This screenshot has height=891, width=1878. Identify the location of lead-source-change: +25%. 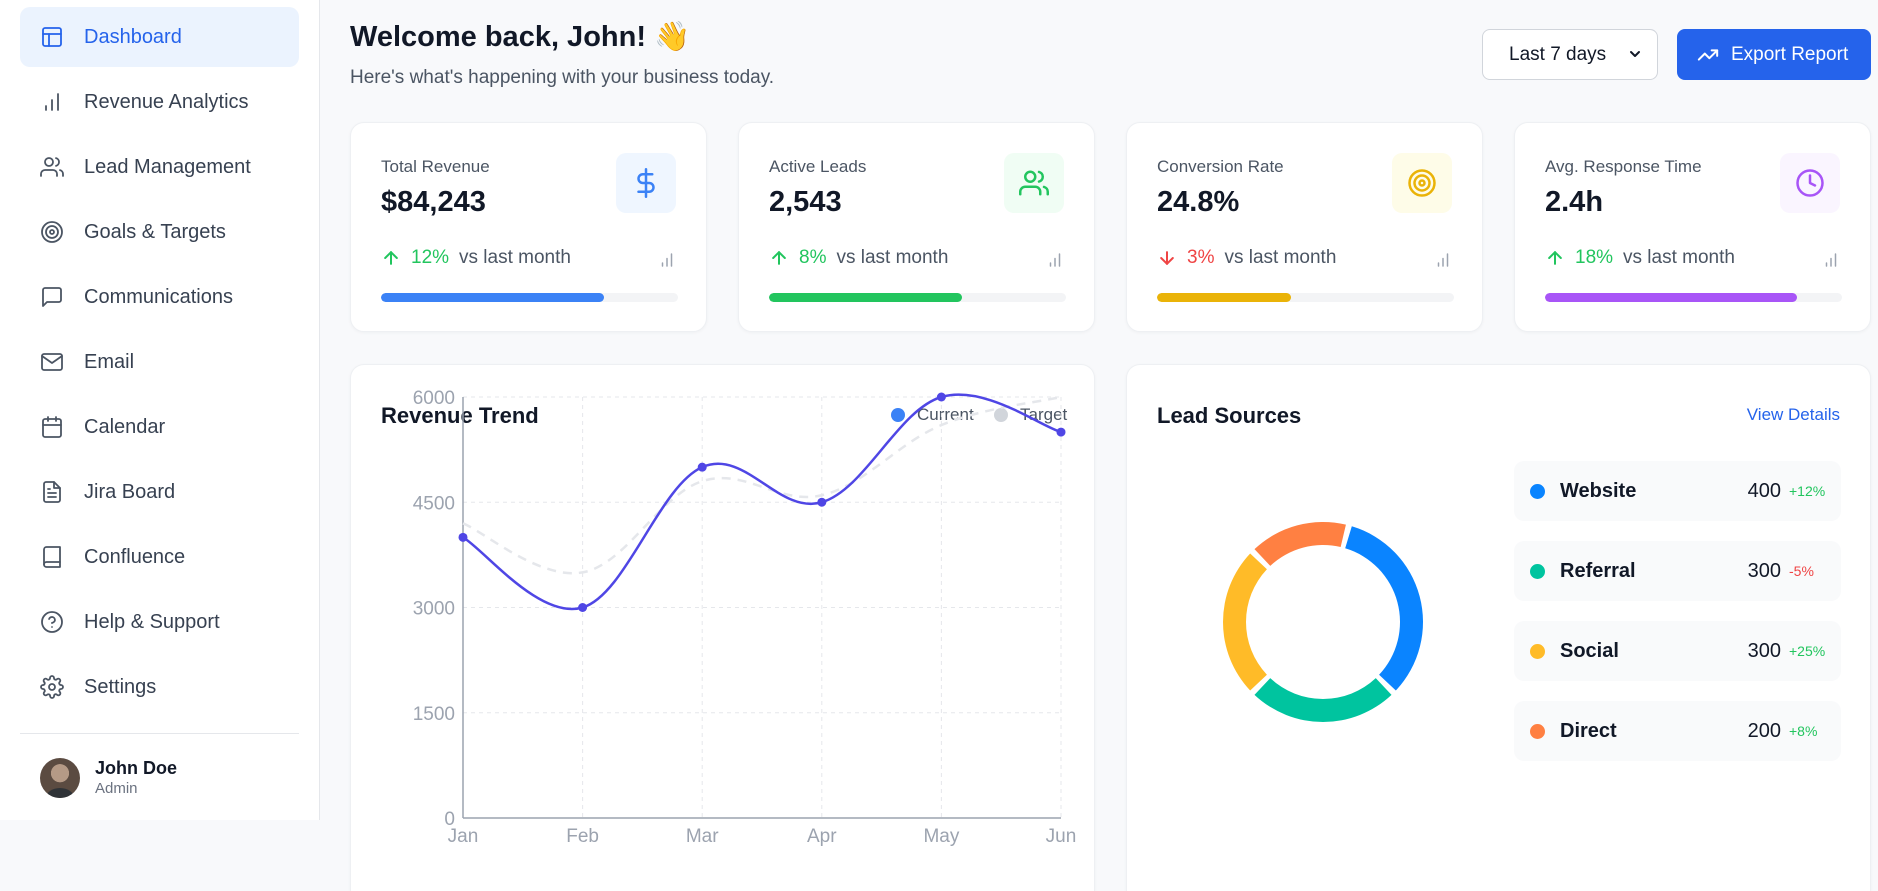
(1807, 651).